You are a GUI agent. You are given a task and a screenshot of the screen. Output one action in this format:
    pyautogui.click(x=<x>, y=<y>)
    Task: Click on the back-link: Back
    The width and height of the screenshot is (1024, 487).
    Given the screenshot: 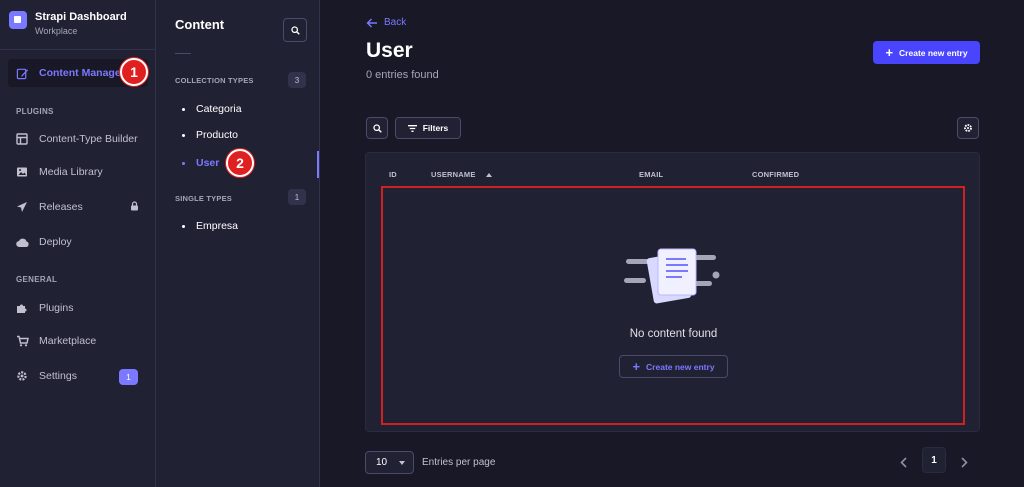 What is the action you would take?
    pyautogui.click(x=386, y=22)
    